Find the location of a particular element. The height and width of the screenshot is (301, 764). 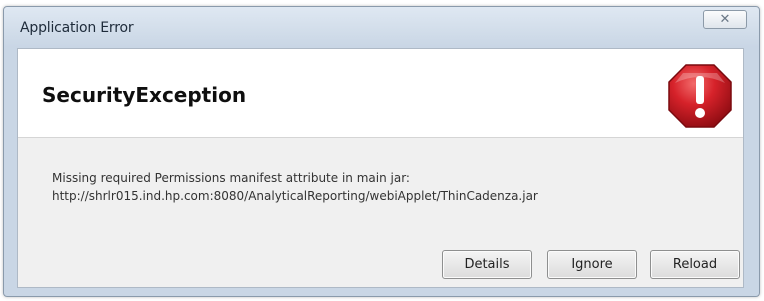

reload-button: Reload is located at coordinates (695, 264).